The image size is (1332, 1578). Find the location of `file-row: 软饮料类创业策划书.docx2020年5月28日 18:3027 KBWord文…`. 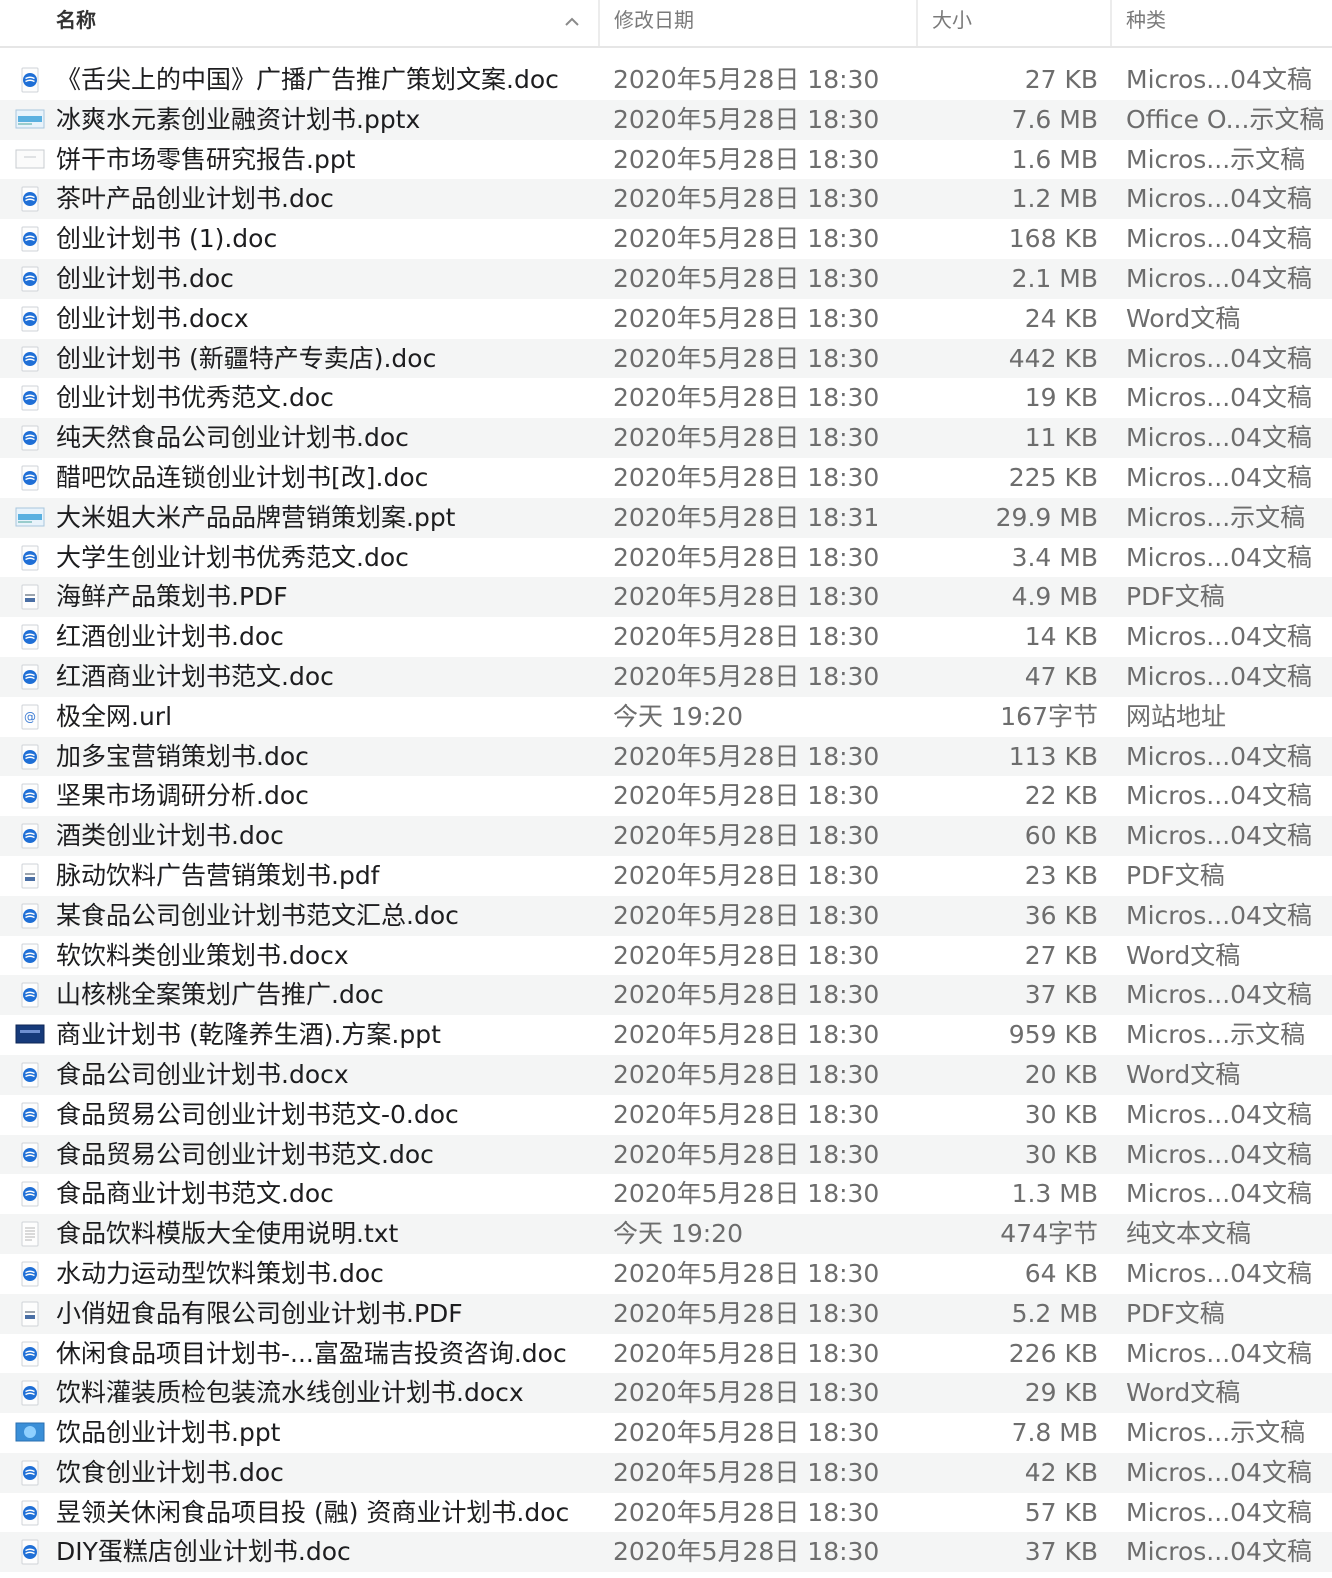

file-row: 软饮料类创业策划书.docx2020年5月28日 18:3027 KBWord文… is located at coordinates (666, 956).